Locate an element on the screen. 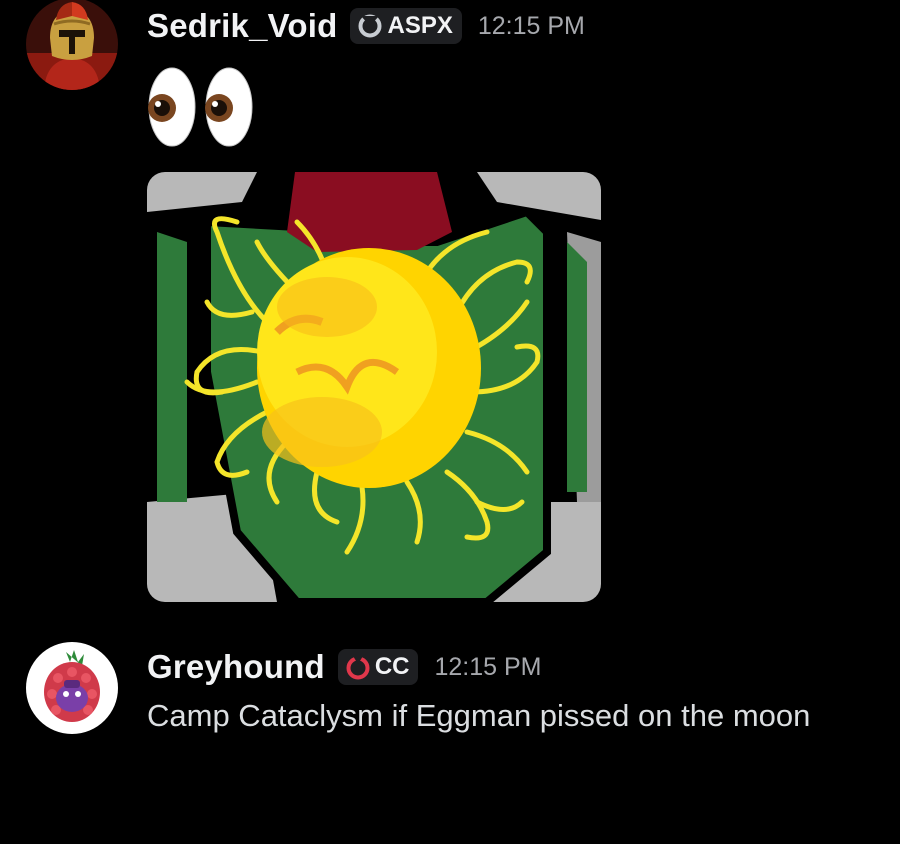  server-tag: ASPX is located at coordinates (406, 26).